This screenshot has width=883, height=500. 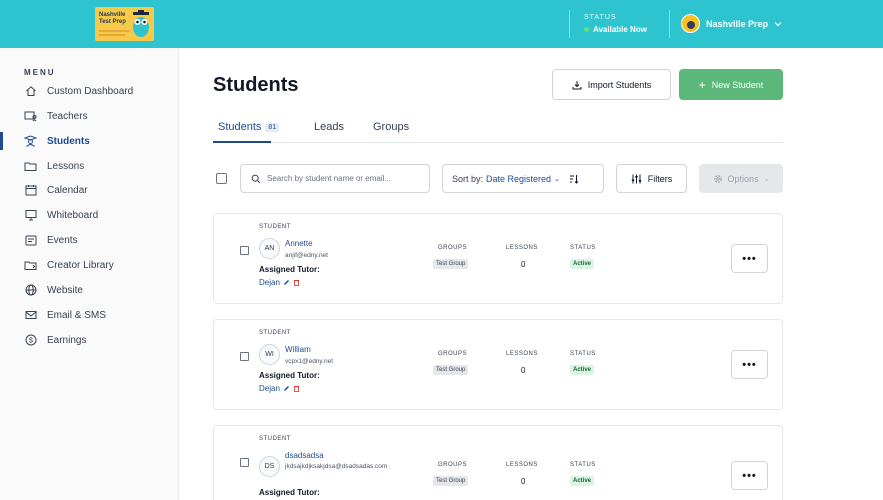 What do you see at coordinates (112, 35) in the screenshot?
I see `logo-line` at bounding box center [112, 35].